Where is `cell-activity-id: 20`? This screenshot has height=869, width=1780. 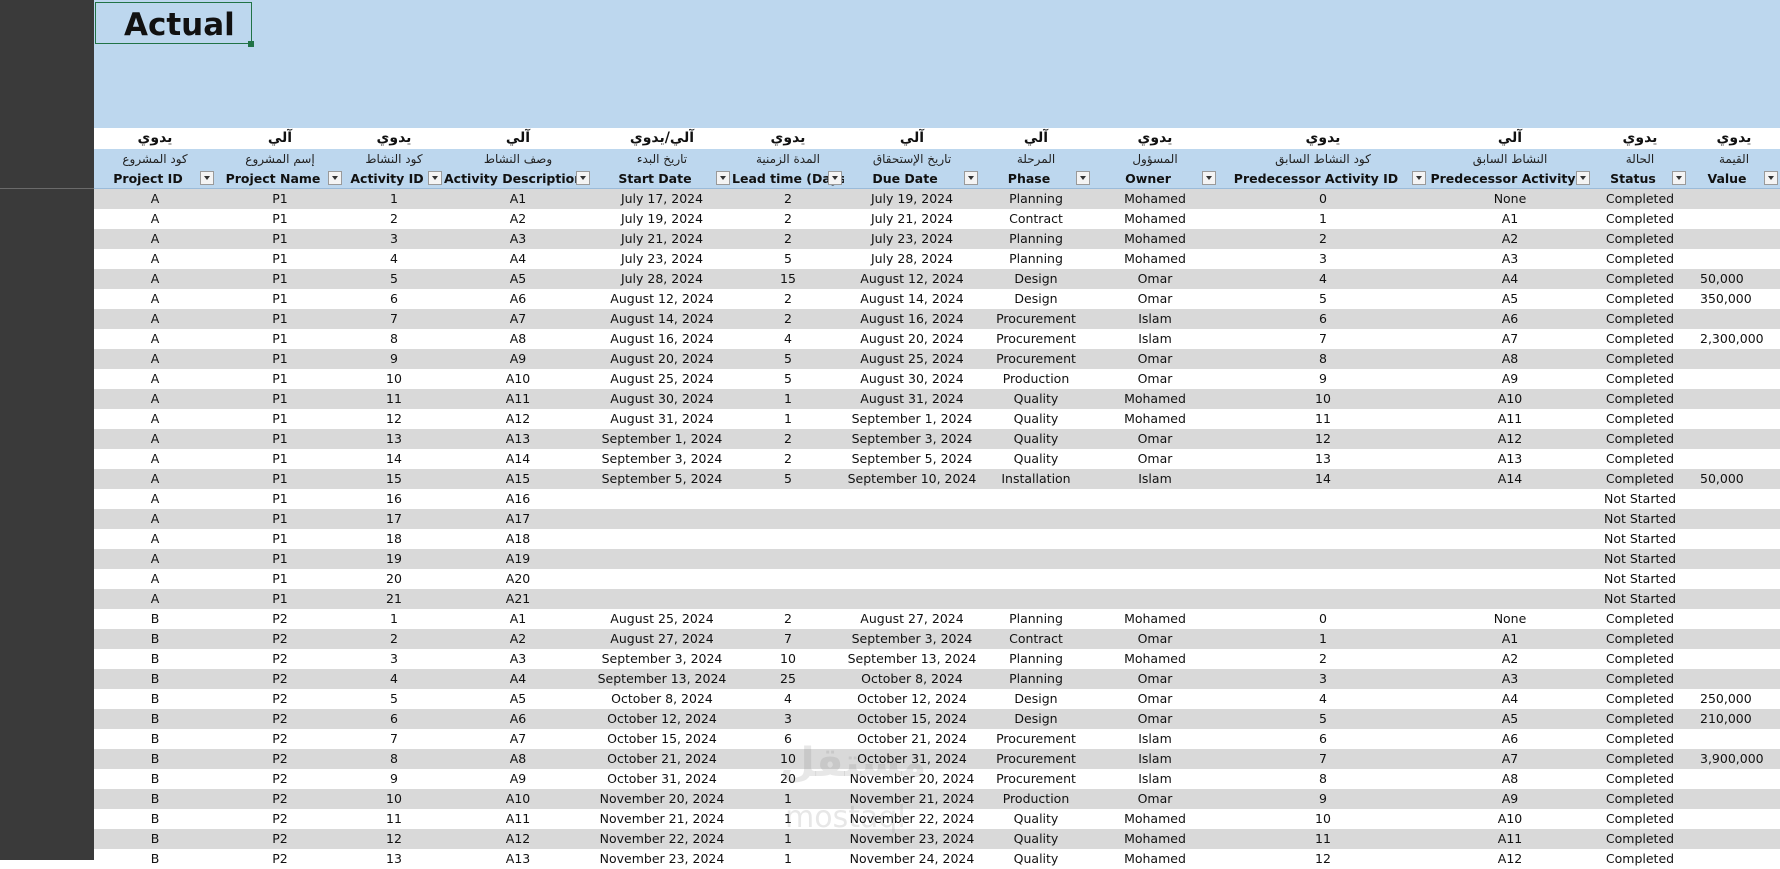 cell-activity-id: 20 is located at coordinates (394, 579).